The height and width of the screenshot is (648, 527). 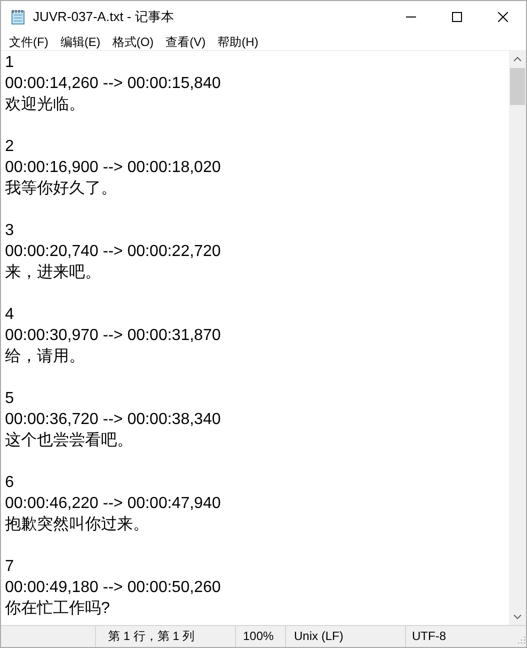 I want to click on encoding: UTF-8, so click(x=429, y=636).